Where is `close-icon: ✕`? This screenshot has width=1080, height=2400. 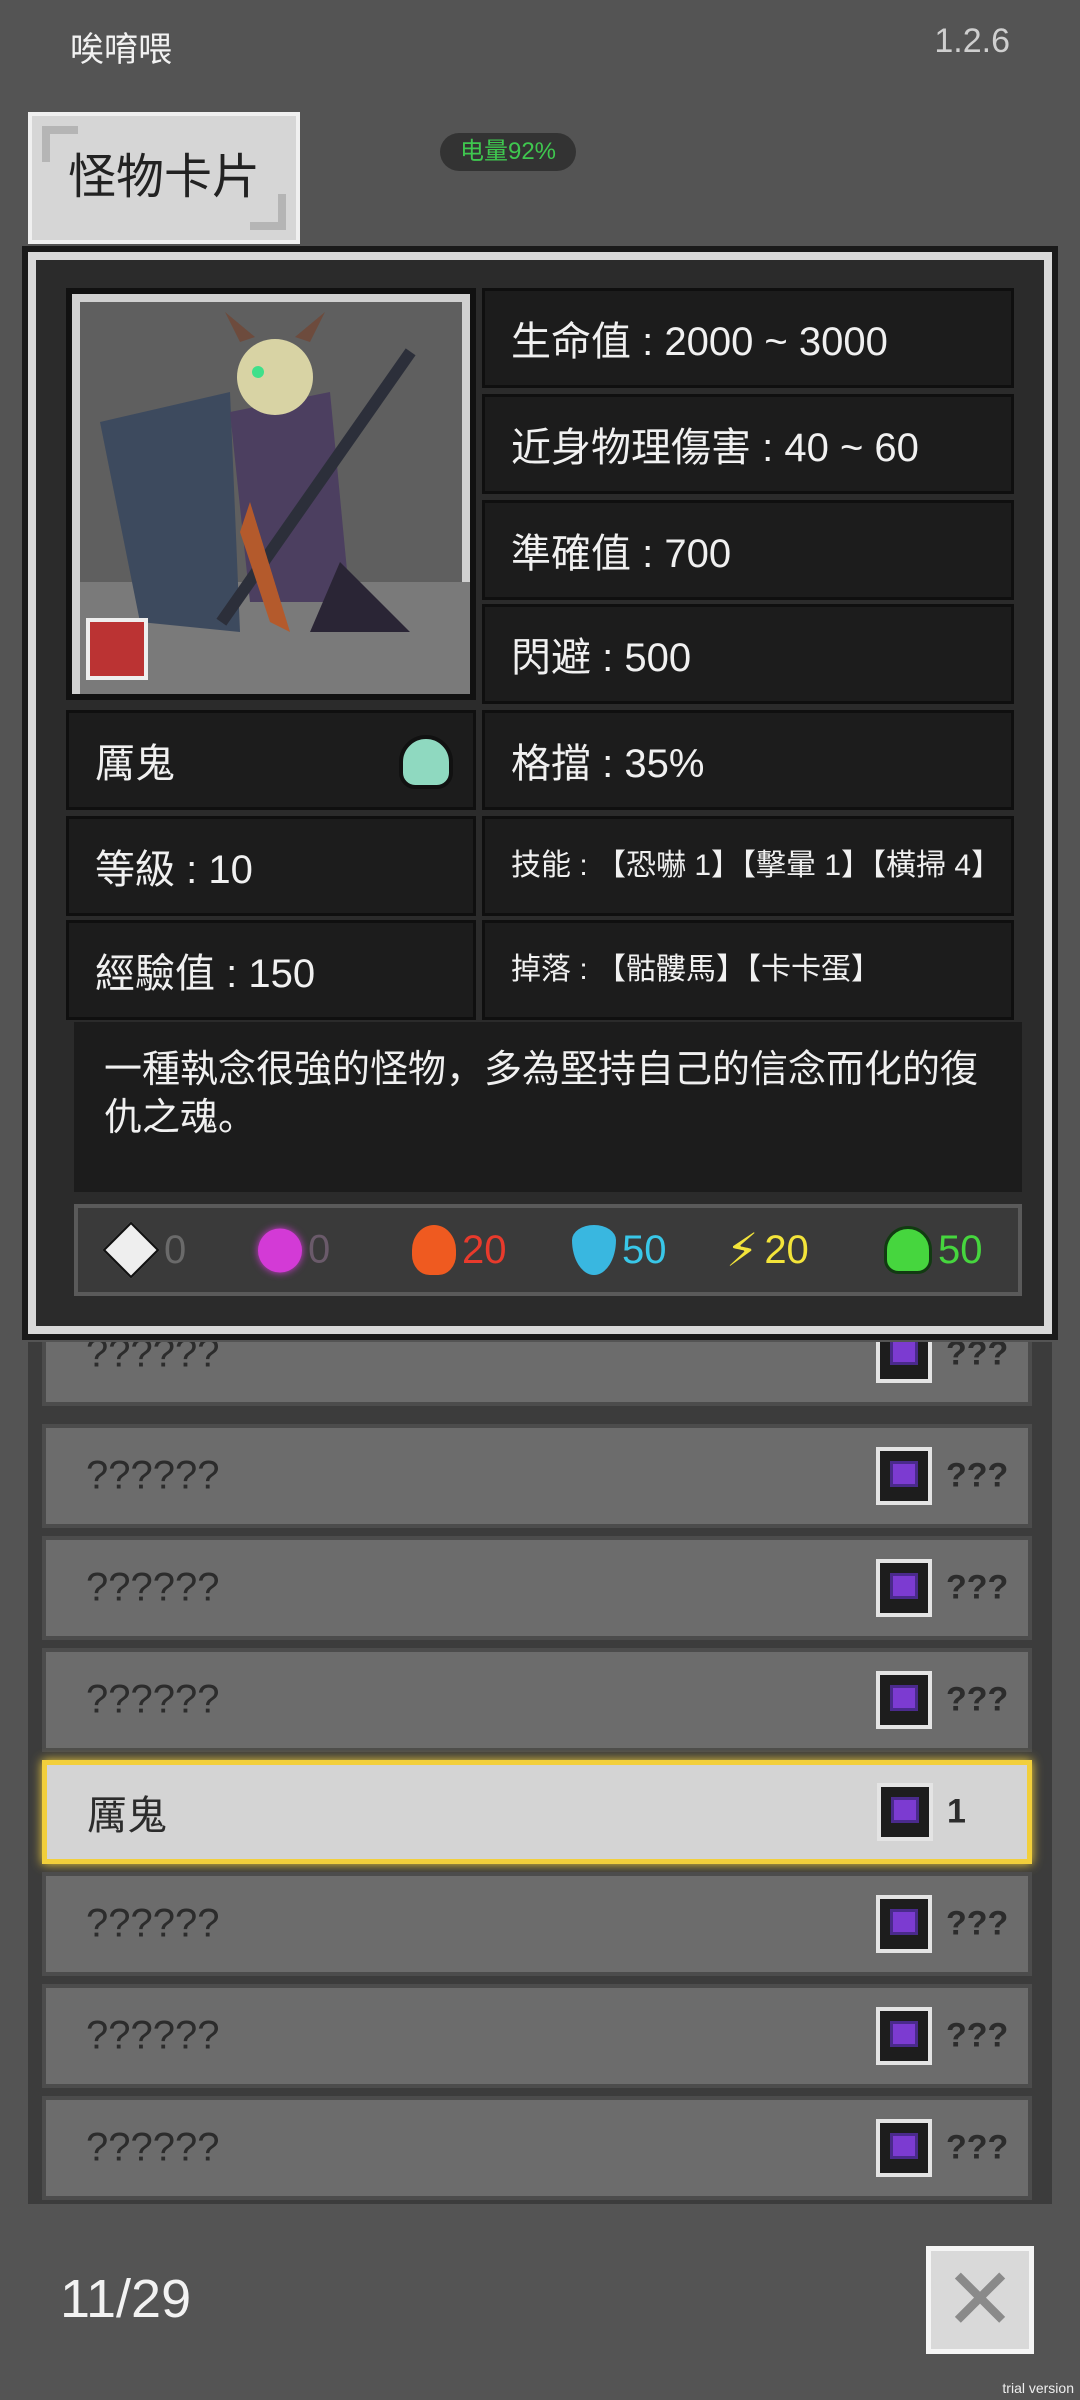
close-icon: ✕ is located at coordinates (980, 2300).